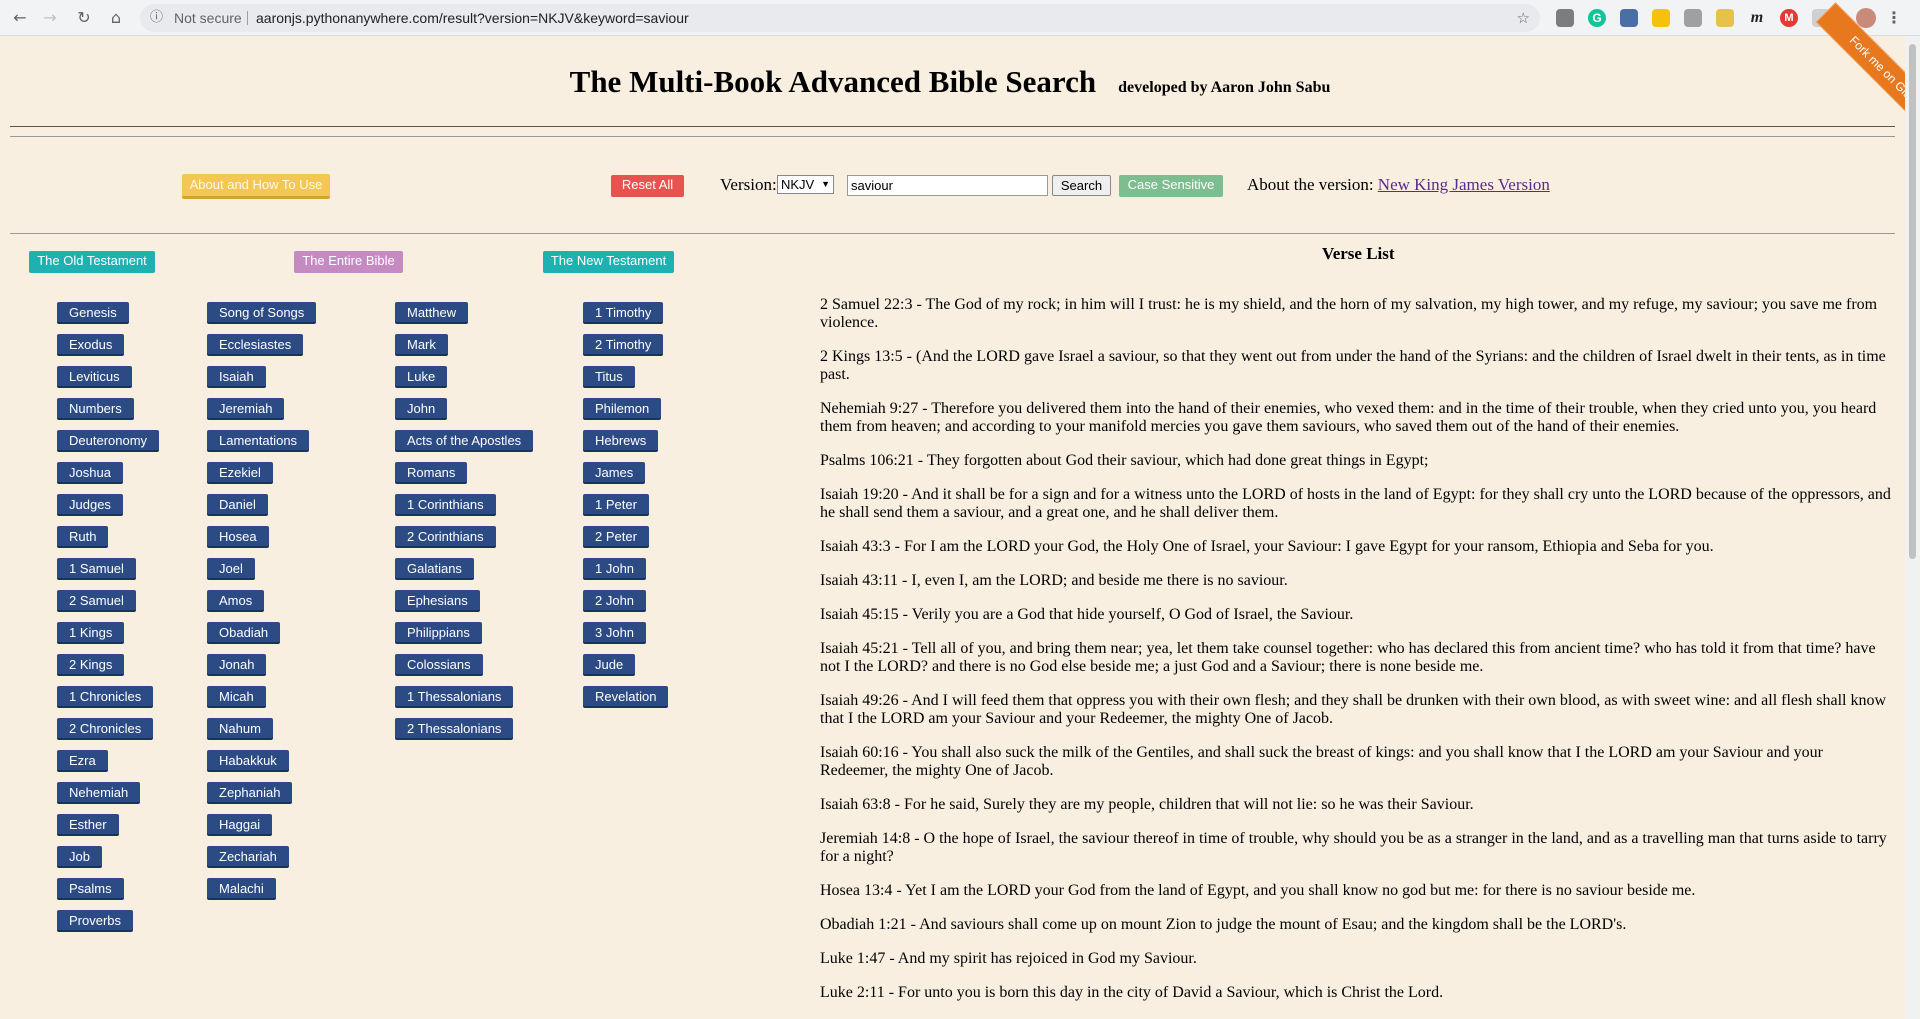 The width and height of the screenshot is (1920, 1019). What do you see at coordinates (90, 889) in the screenshot?
I see `book-button: Psalms` at bounding box center [90, 889].